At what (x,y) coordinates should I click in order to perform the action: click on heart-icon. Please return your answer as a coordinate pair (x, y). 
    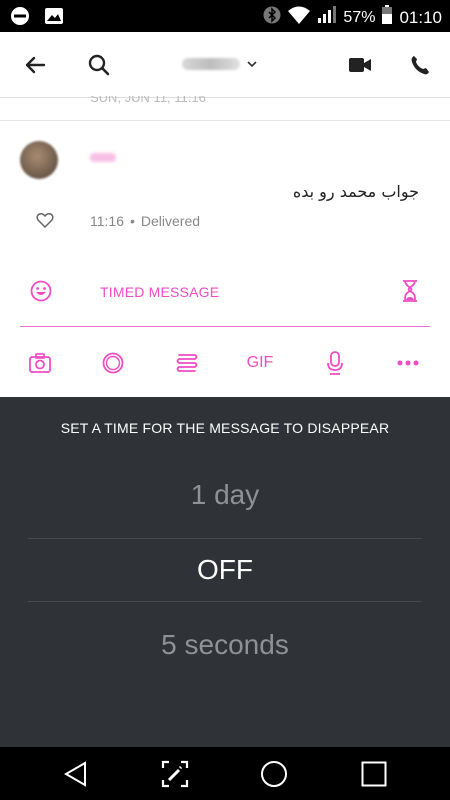
    Looking at the image, I should click on (45, 222).